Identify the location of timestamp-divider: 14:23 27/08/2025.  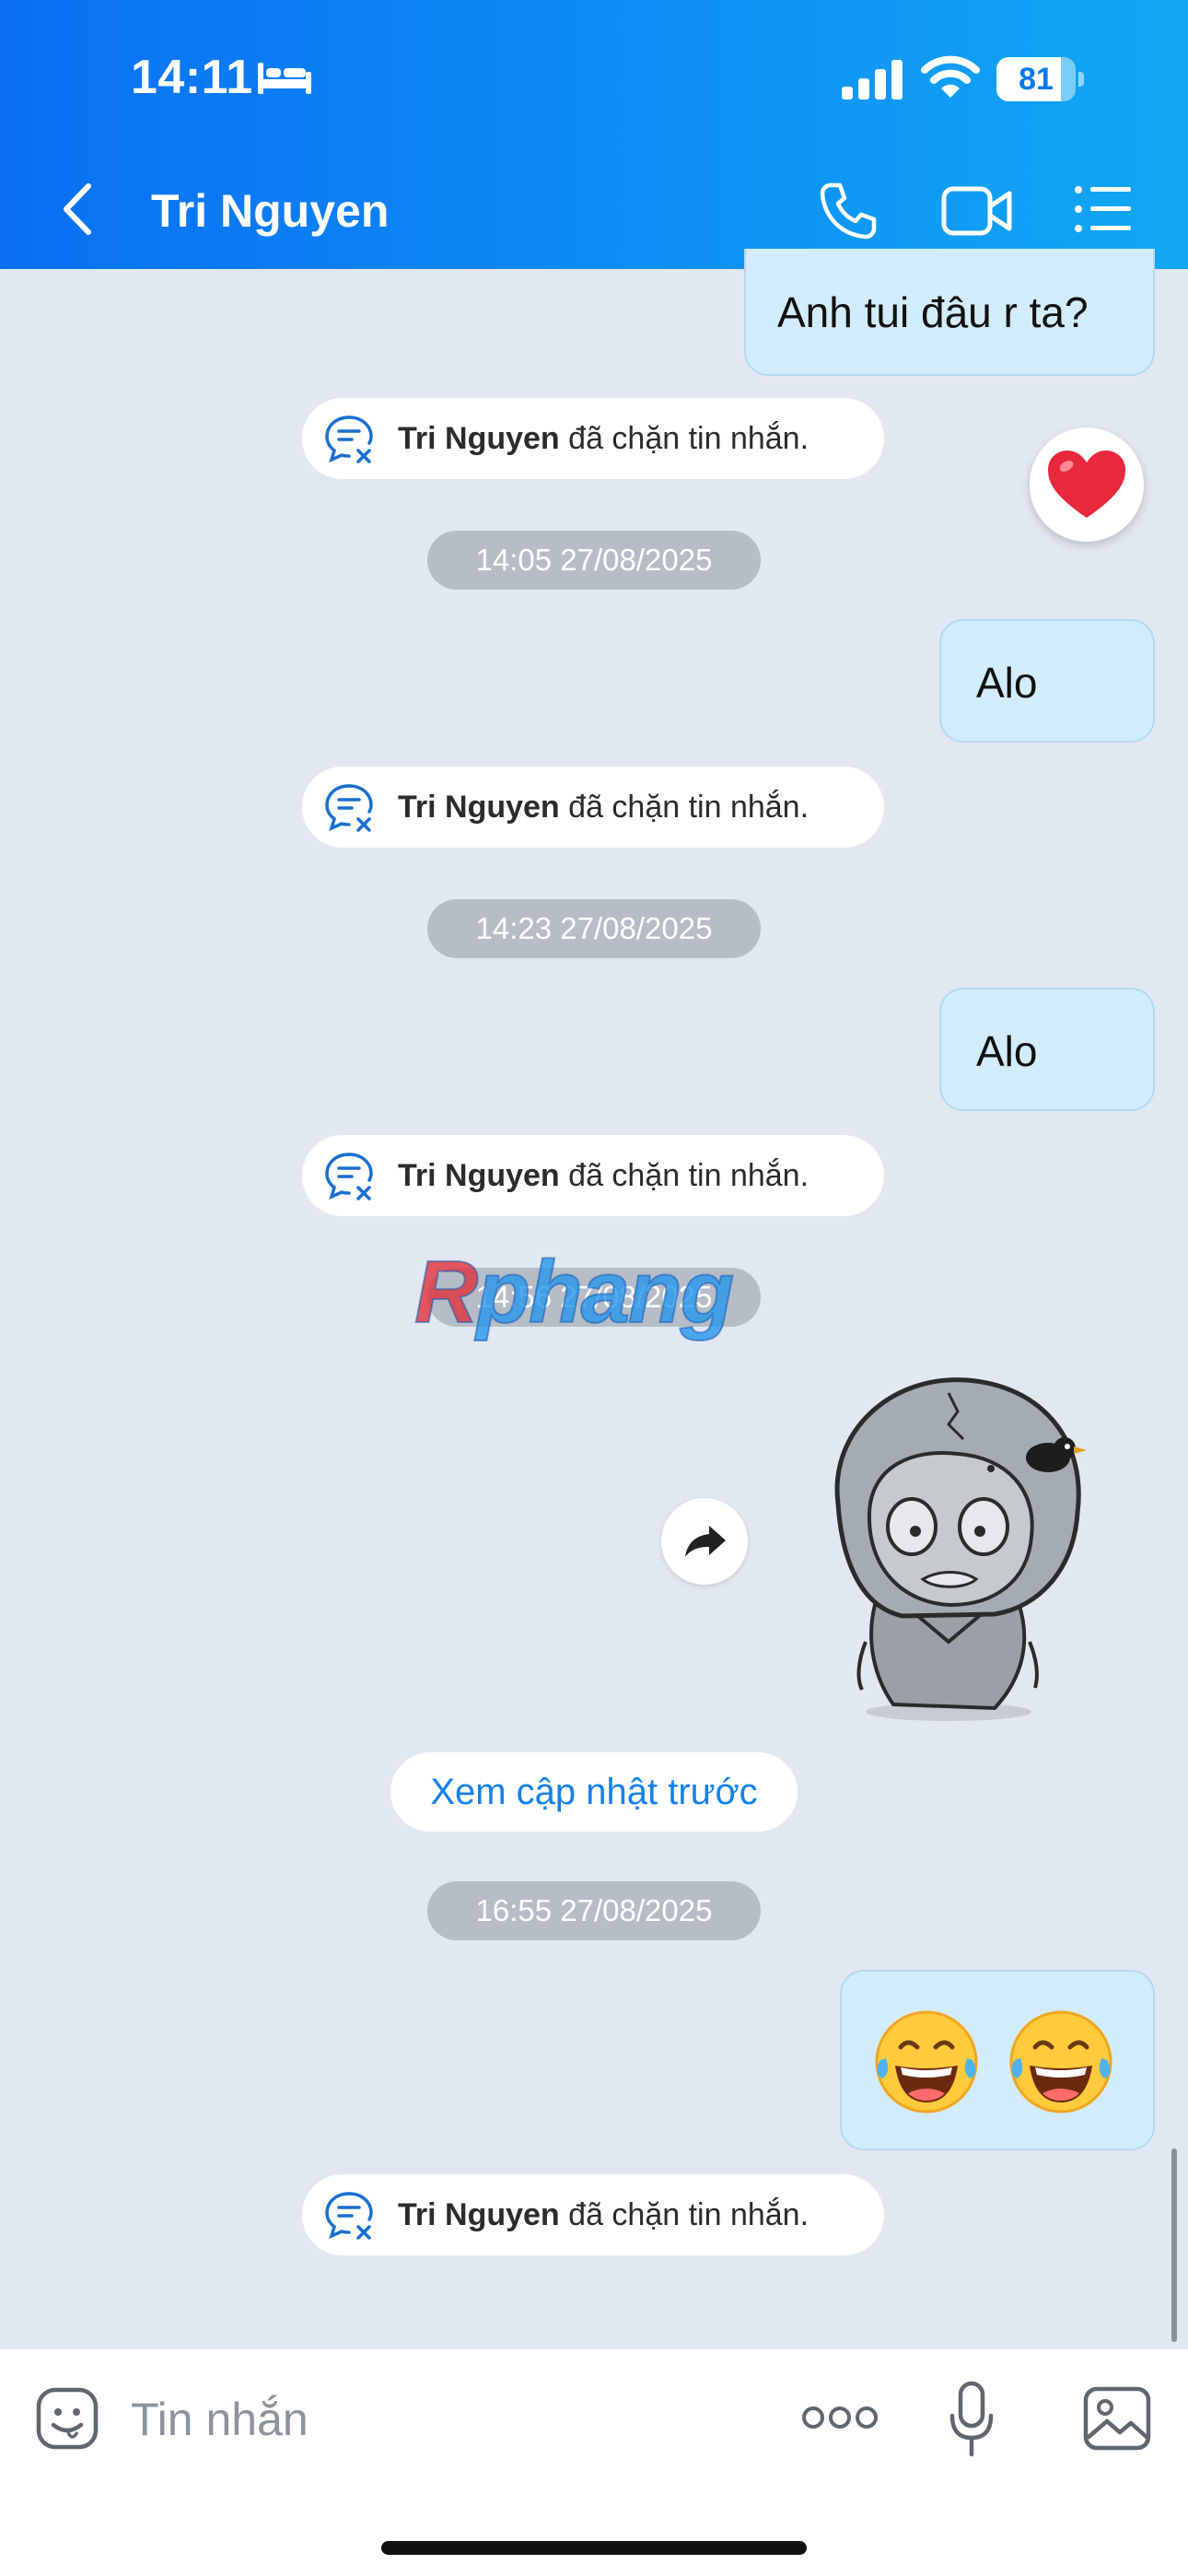
(594, 928).